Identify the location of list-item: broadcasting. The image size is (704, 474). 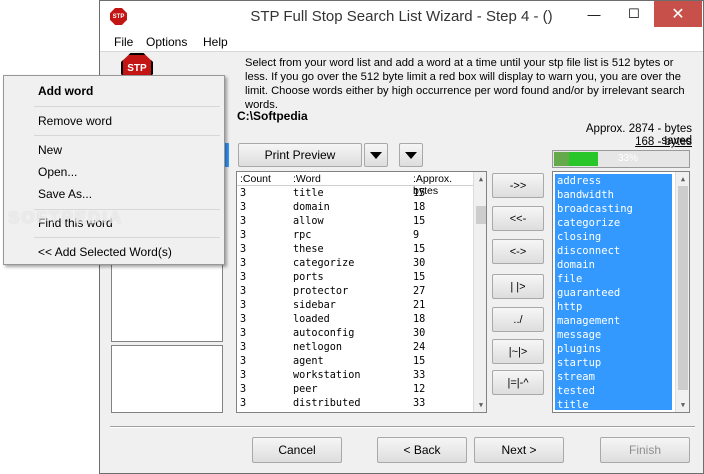
(613, 209).